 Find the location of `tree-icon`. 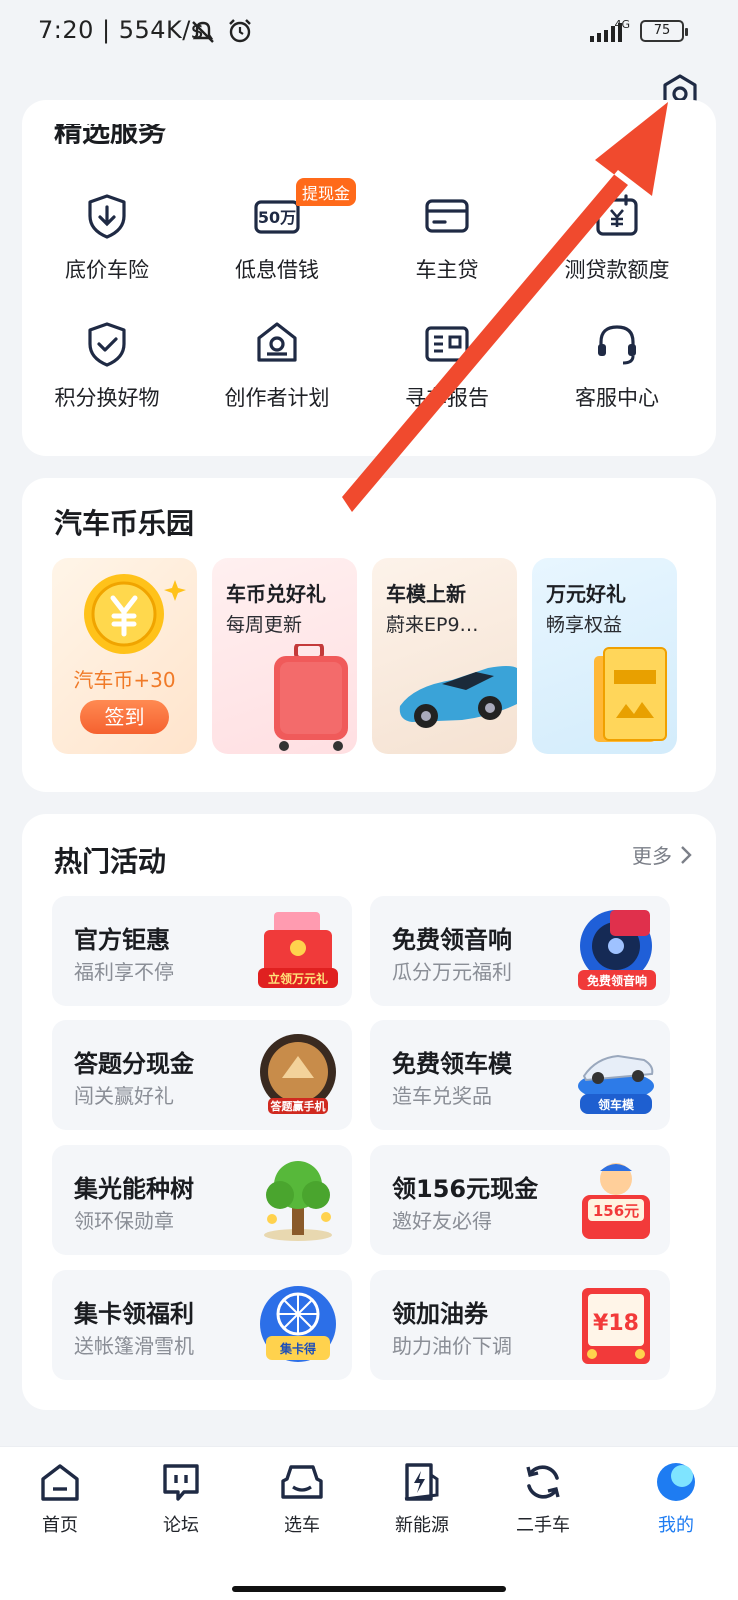

tree-icon is located at coordinates (298, 1201).